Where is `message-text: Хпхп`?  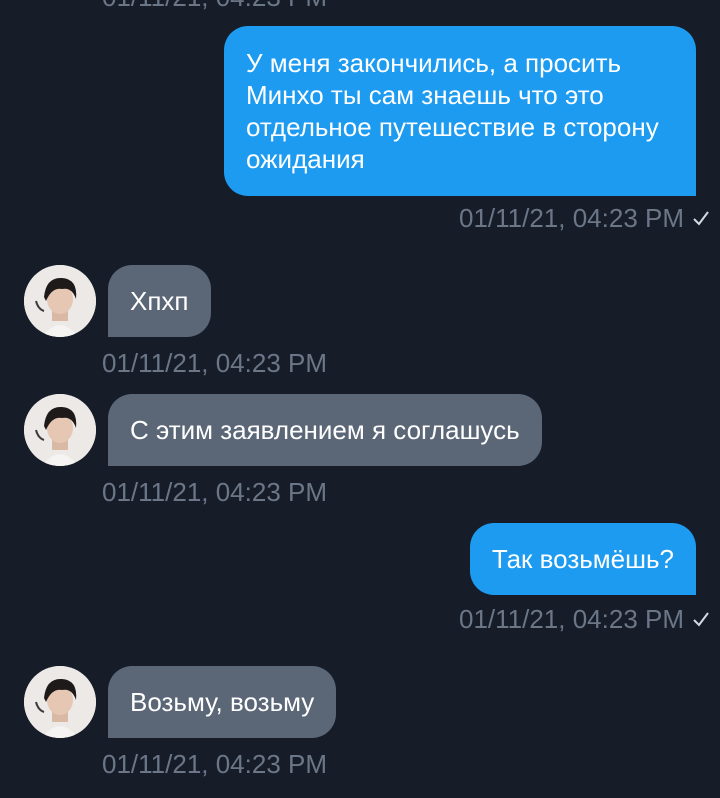 message-text: Хпхп is located at coordinates (159, 301).